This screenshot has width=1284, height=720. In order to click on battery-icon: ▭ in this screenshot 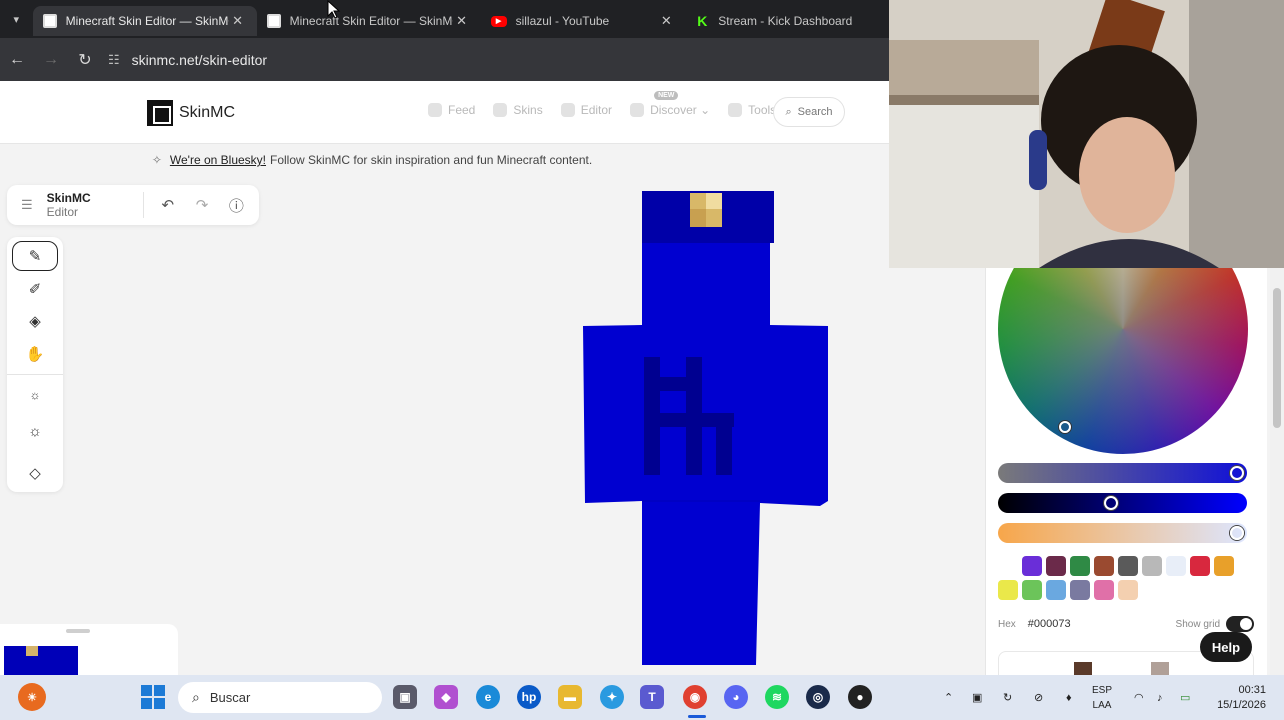, I will do `click(1185, 697)`.